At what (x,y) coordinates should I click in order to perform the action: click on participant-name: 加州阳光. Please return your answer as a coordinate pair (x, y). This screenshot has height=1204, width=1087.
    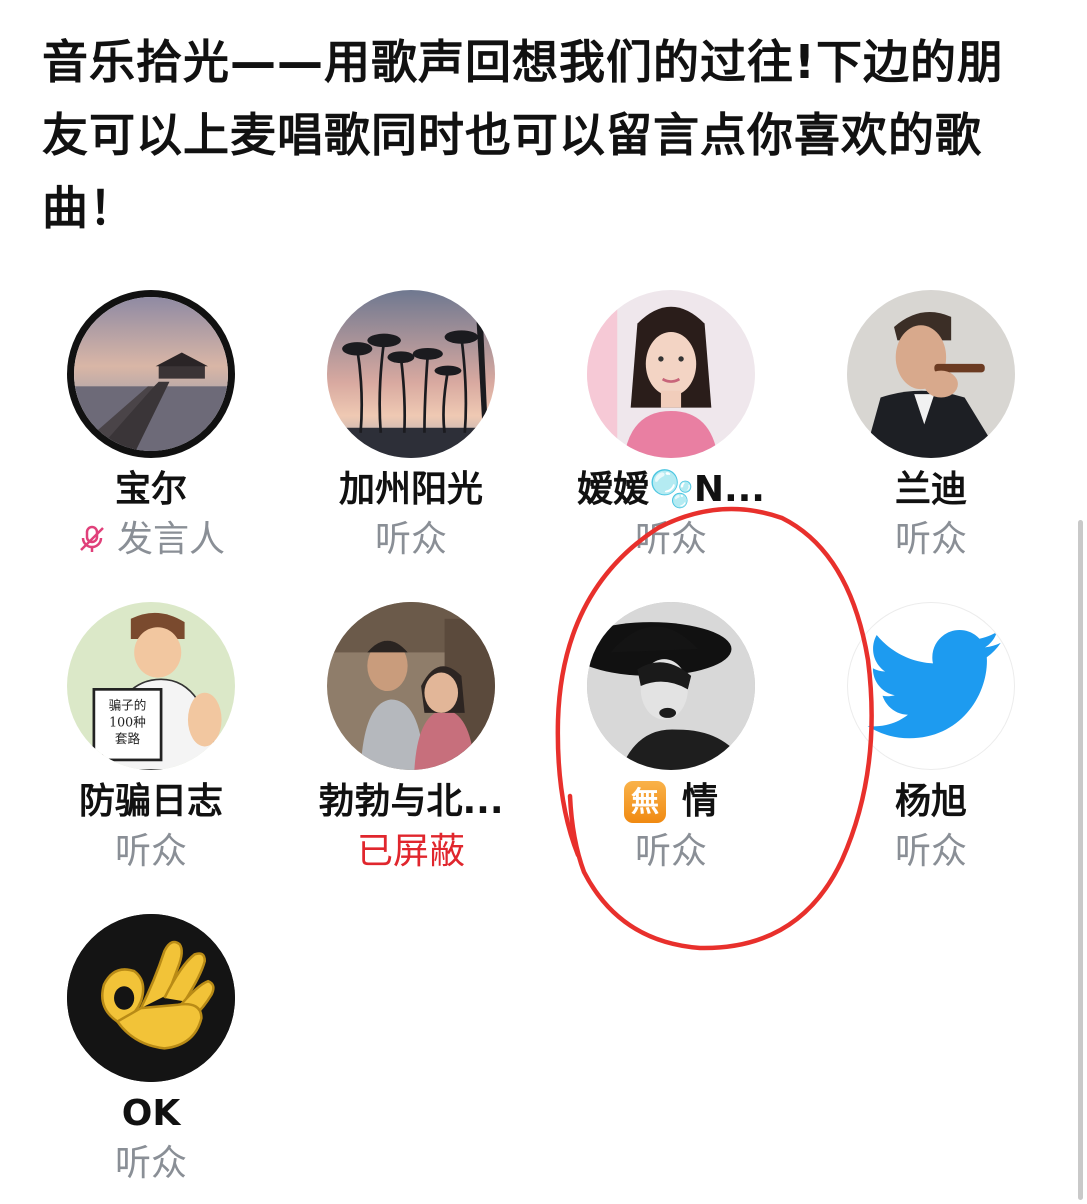
    Looking at the image, I should click on (410, 489).